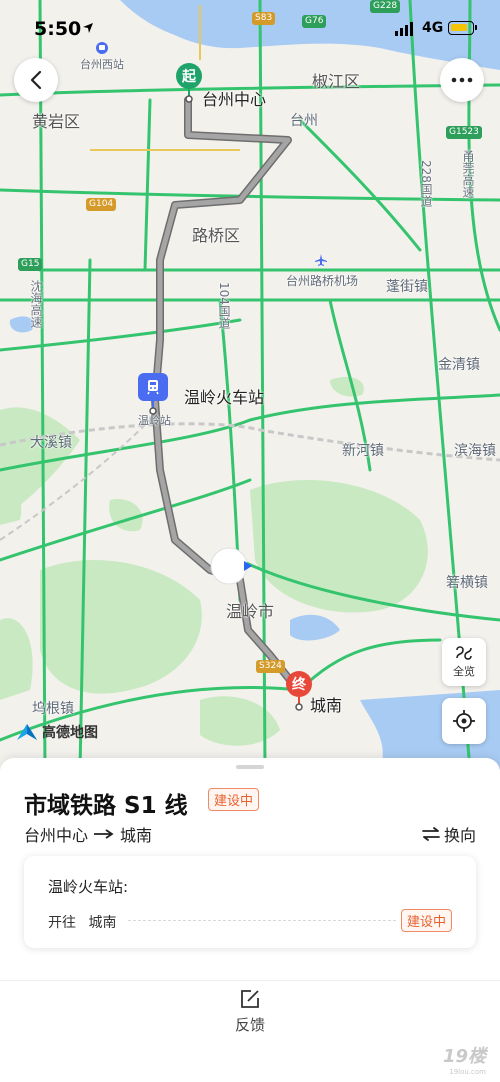 The height and width of the screenshot is (1082, 500). What do you see at coordinates (468, 174) in the screenshot?
I see `map-label-nanqian: 甬莞高速` at bounding box center [468, 174].